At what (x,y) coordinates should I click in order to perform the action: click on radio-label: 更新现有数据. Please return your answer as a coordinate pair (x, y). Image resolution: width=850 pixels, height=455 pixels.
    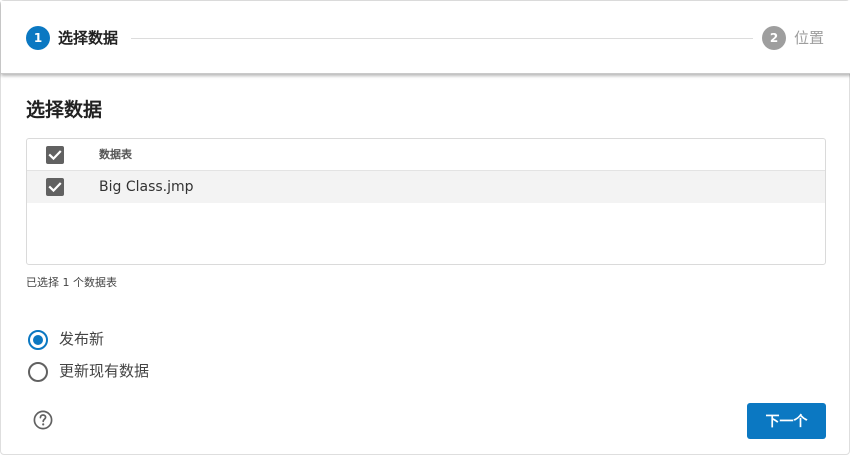
    Looking at the image, I should click on (104, 371).